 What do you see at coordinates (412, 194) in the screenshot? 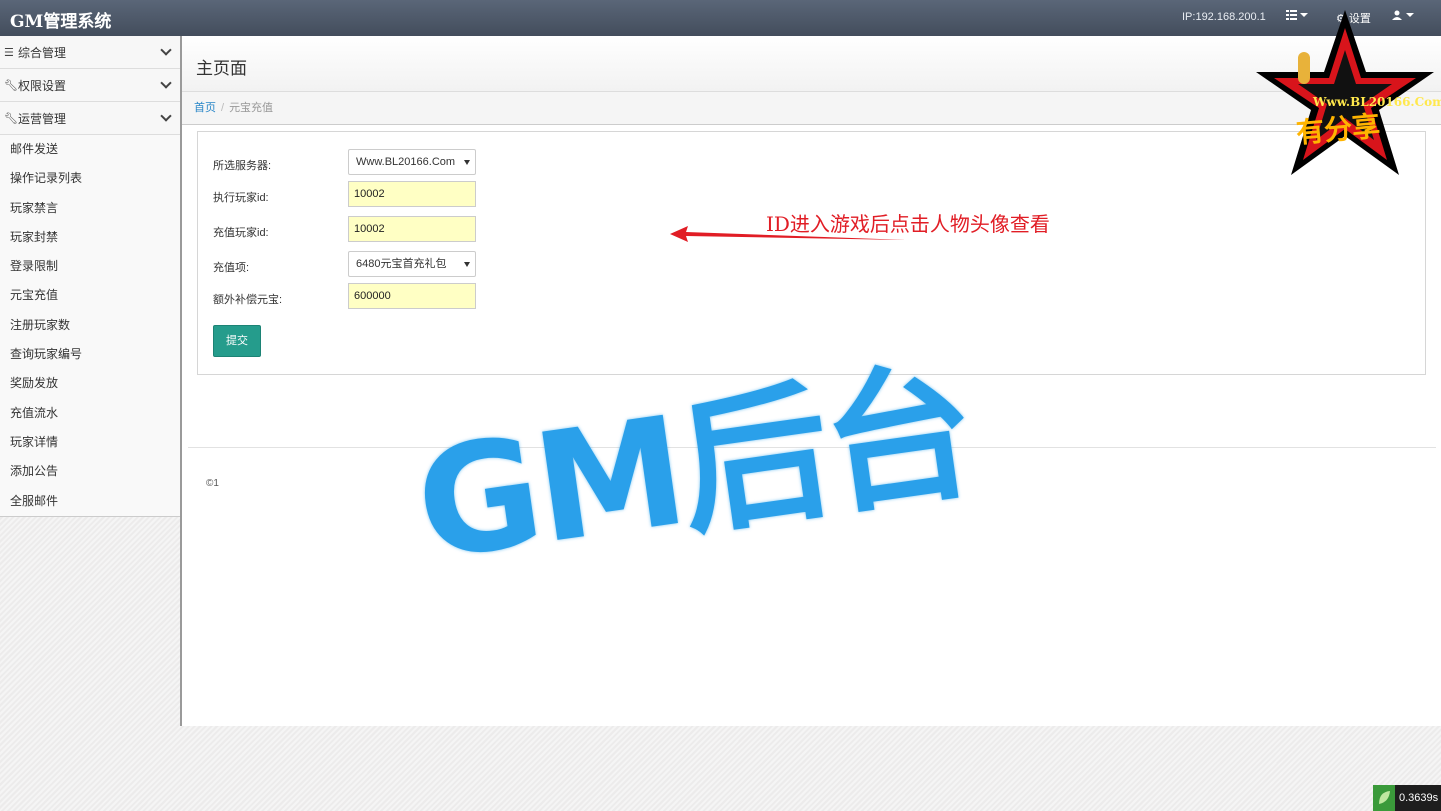
I see `exec-player-id-input: 10002` at bounding box center [412, 194].